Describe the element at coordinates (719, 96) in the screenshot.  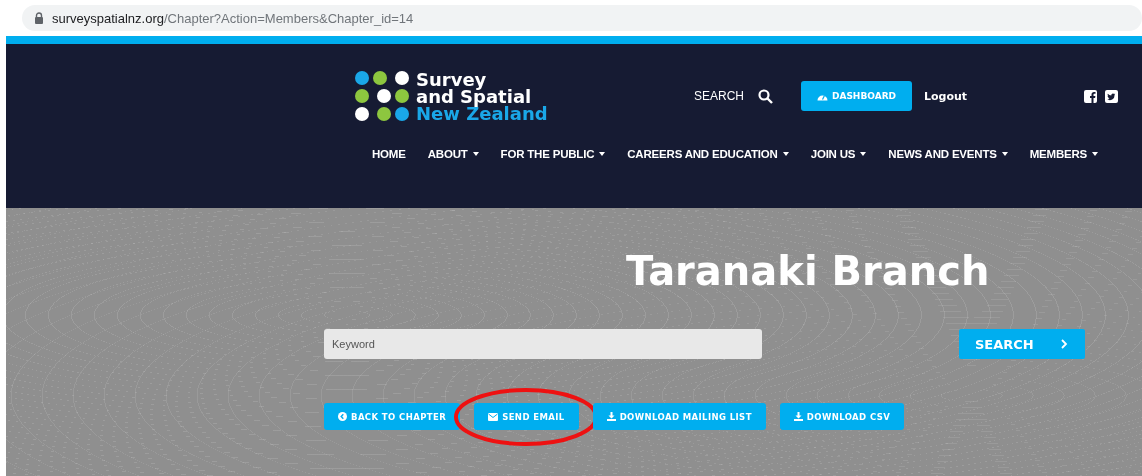
I see `search-label: SEARCH` at that location.